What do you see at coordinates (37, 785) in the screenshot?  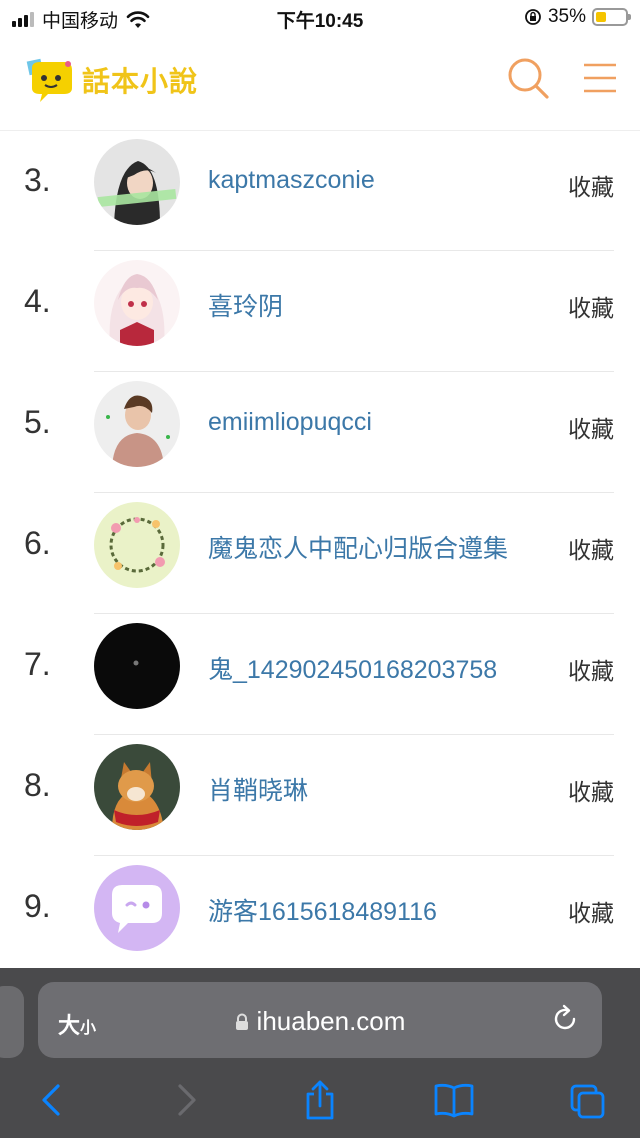 I see `rank-number: 8.` at bounding box center [37, 785].